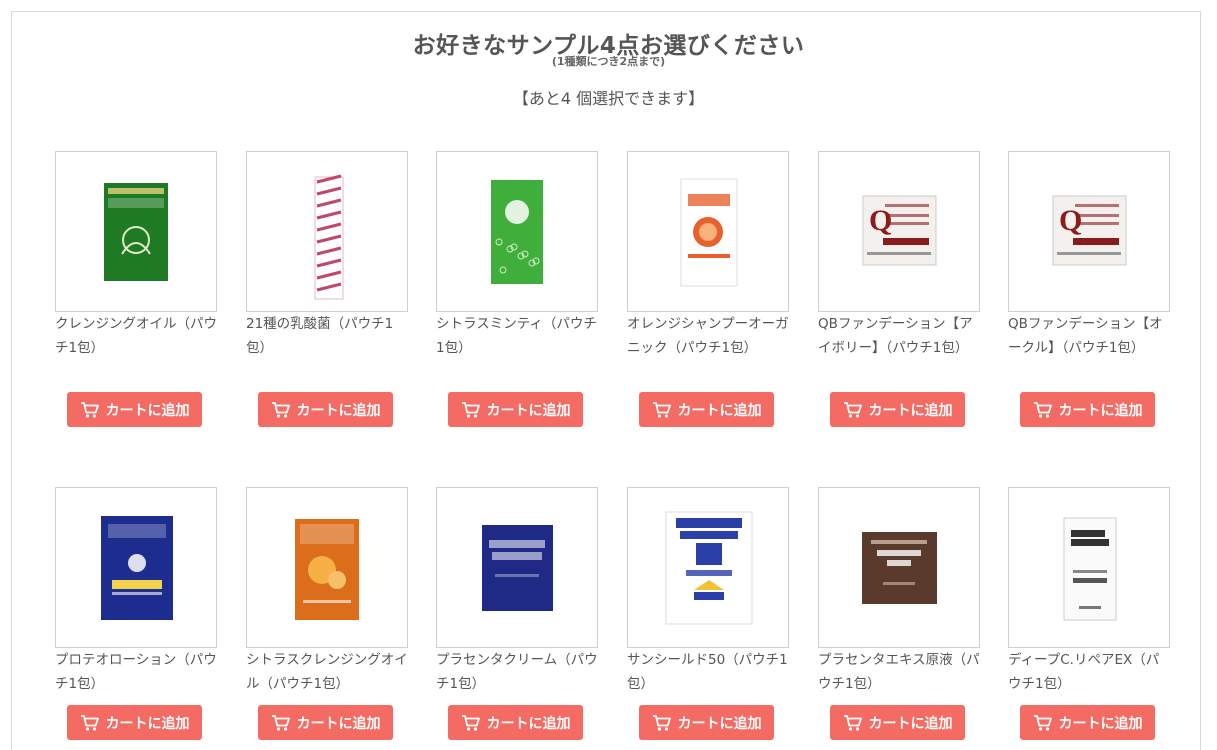 This screenshot has width=1217, height=750. I want to click on product-name: QBファンデーション【アイボリー】（パウチ1包）, so click(899, 336).